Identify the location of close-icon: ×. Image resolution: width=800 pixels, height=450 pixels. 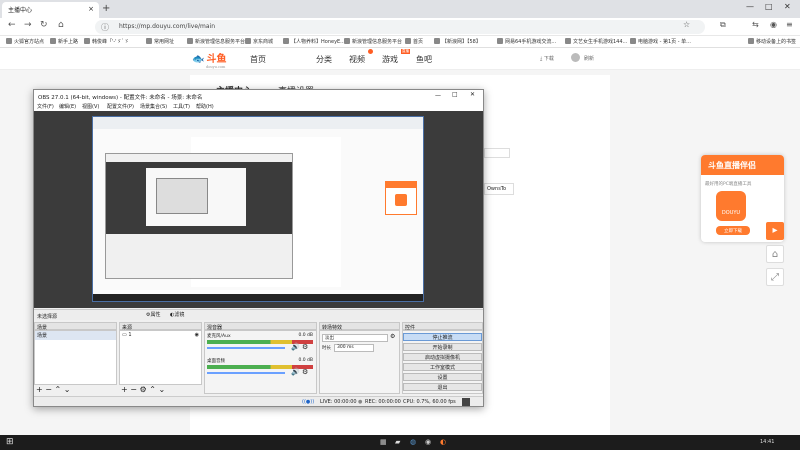
(91, 9).